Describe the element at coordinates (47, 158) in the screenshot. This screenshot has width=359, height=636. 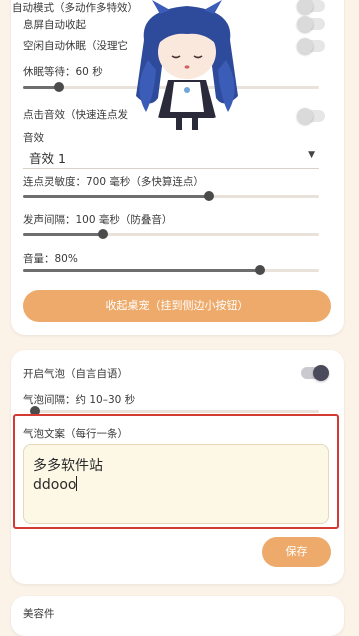
I see `sound-select-value: 音效 1` at that location.